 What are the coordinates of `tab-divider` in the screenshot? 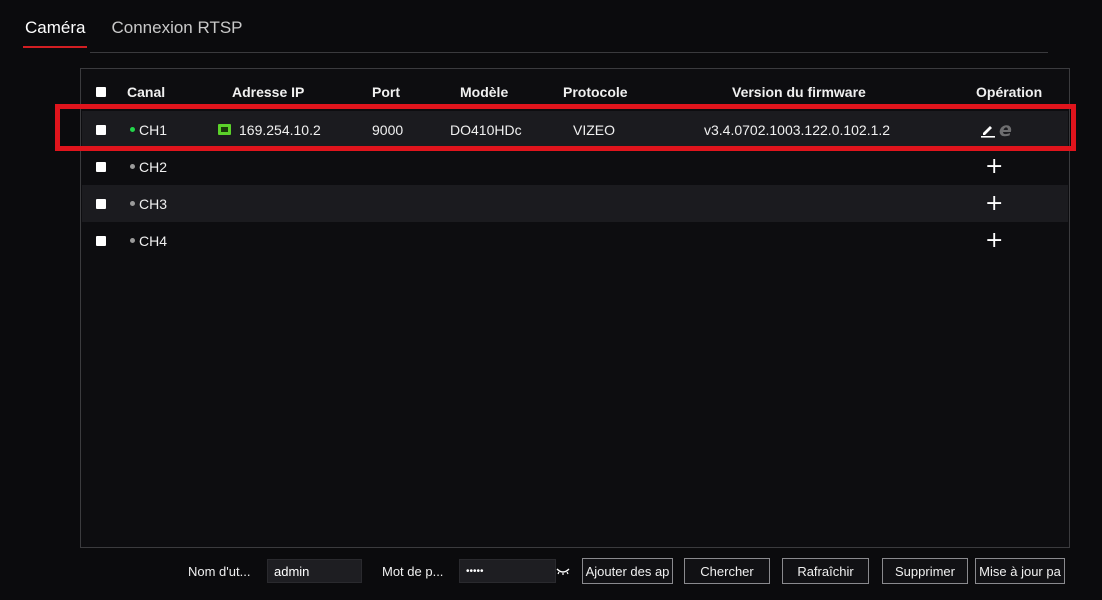 It's located at (569, 52).